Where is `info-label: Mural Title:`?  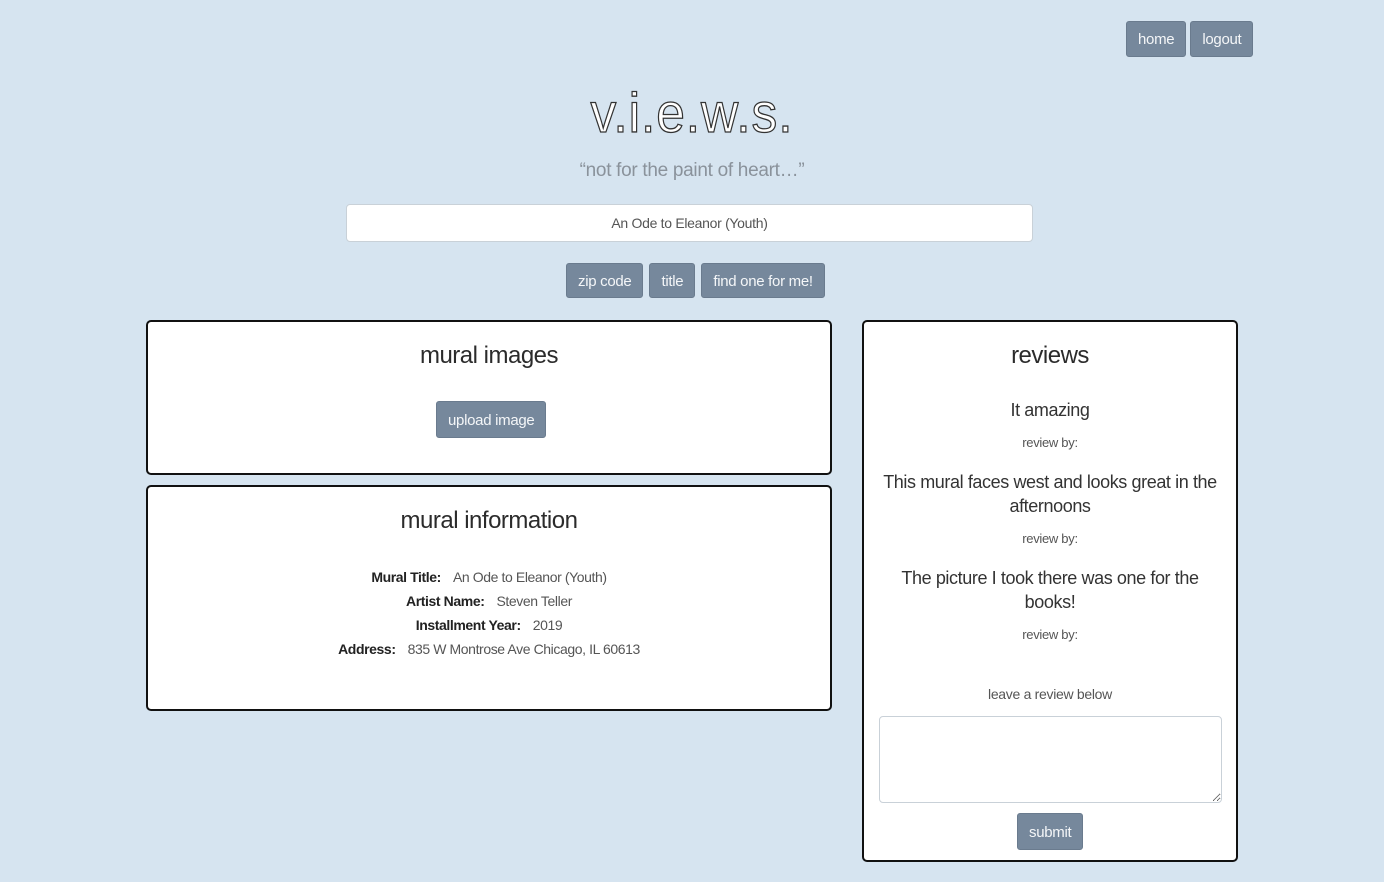 info-label: Mural Title: is located at coordinates (406, 577).